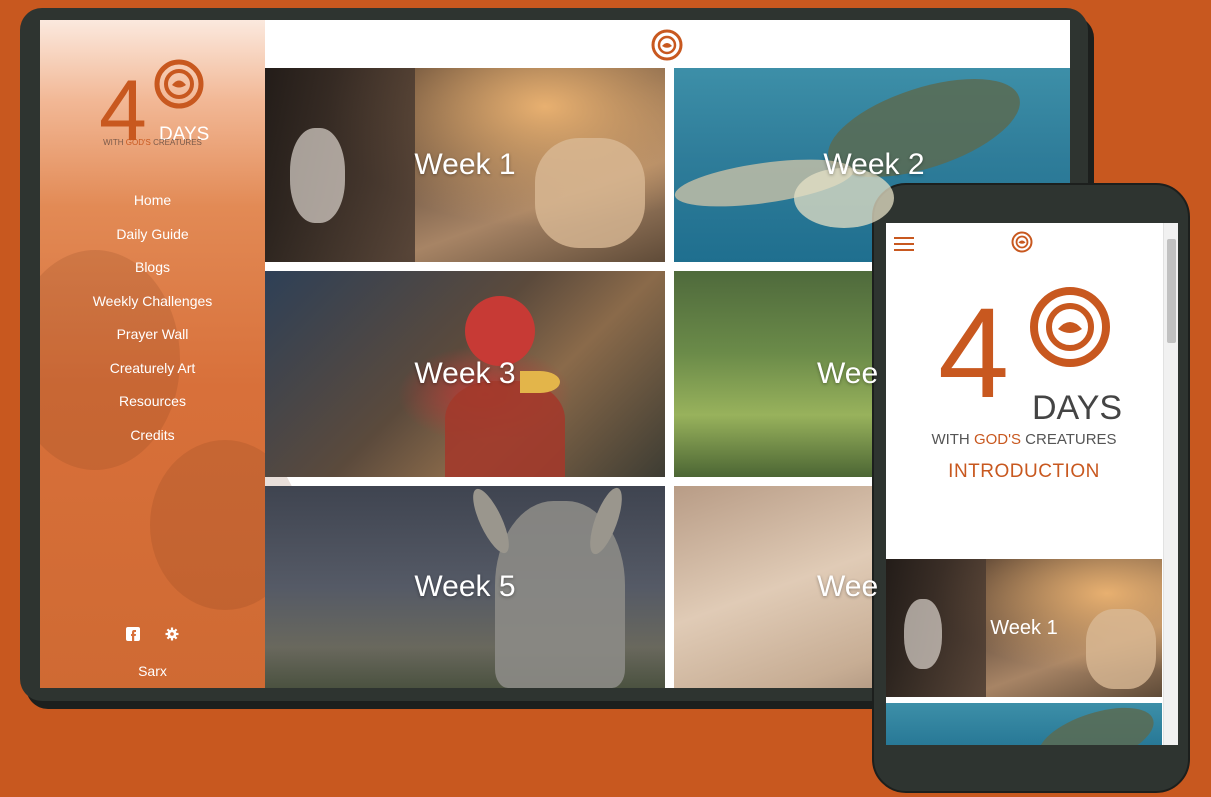 This screenshot has width=1211, height=797. I want to click on week-label: Week 3, so click(465, 373).